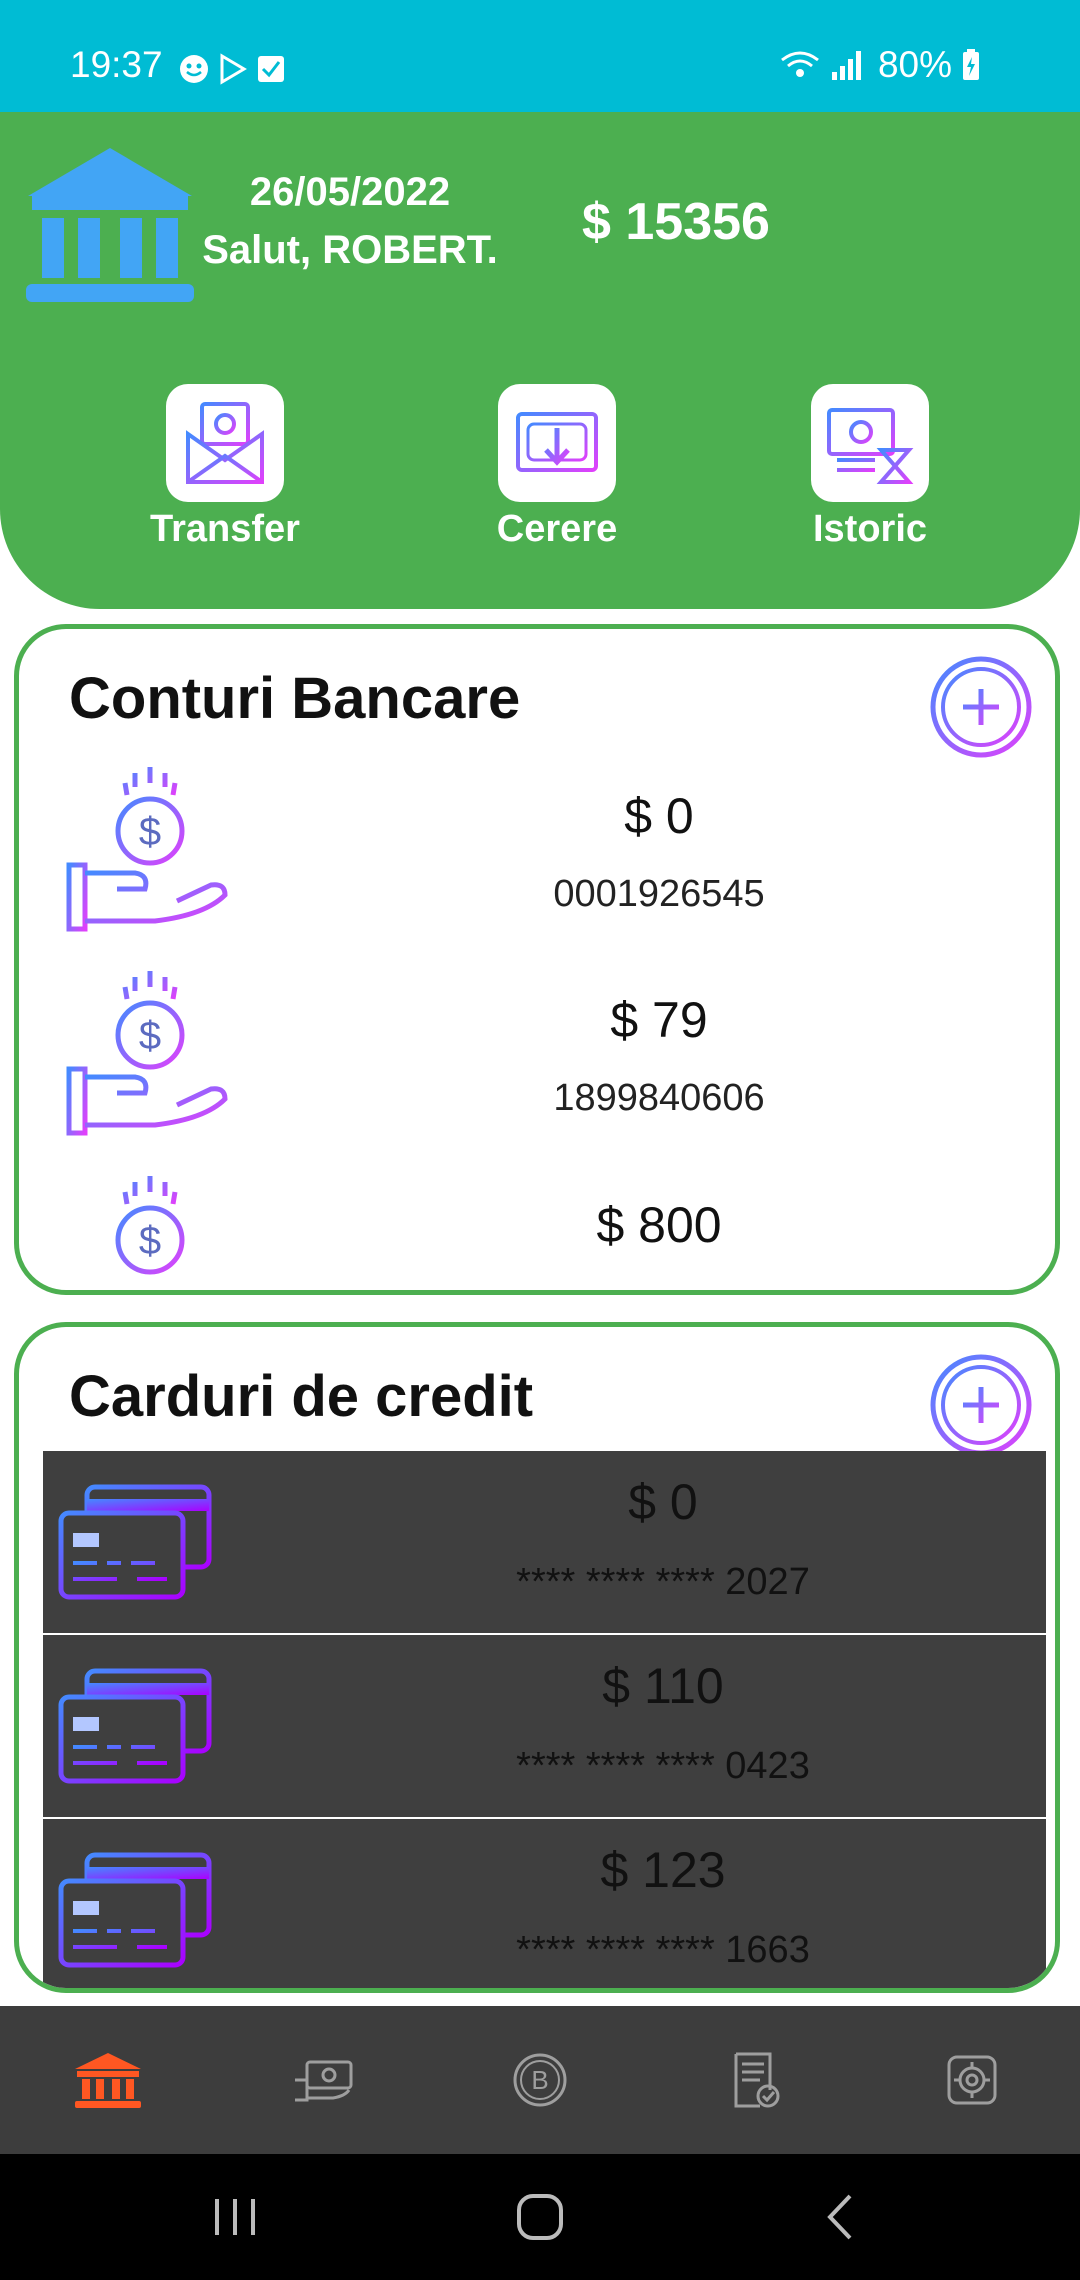 Image resolution: width=1080 pixels, height=2280 pixels. I want to click on status-bar: 19:37 80%, so click(540, 56).